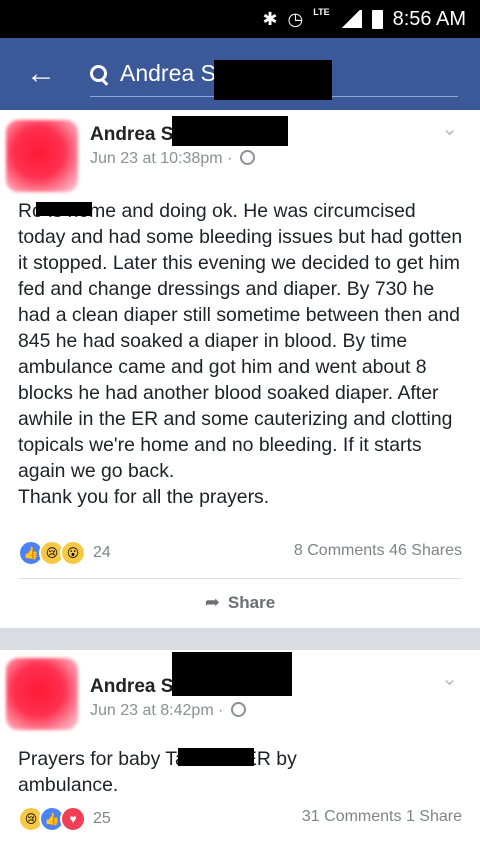 The image size is (480, 854). I want to click on shares-count: 46 Shares, so click(425, 550).